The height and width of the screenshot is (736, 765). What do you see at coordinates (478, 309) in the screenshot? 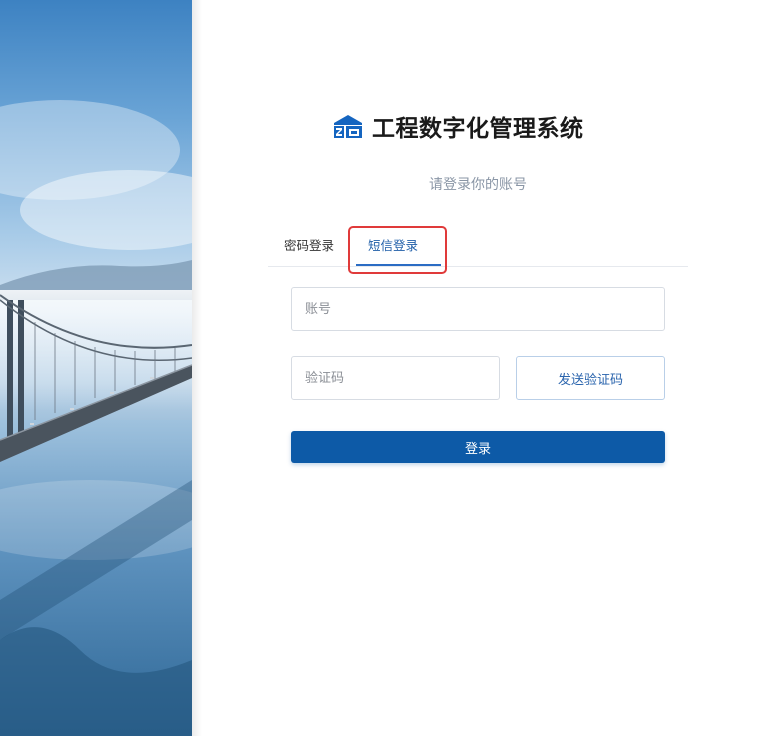
I see `account-input` at bounding box center [478, 309].